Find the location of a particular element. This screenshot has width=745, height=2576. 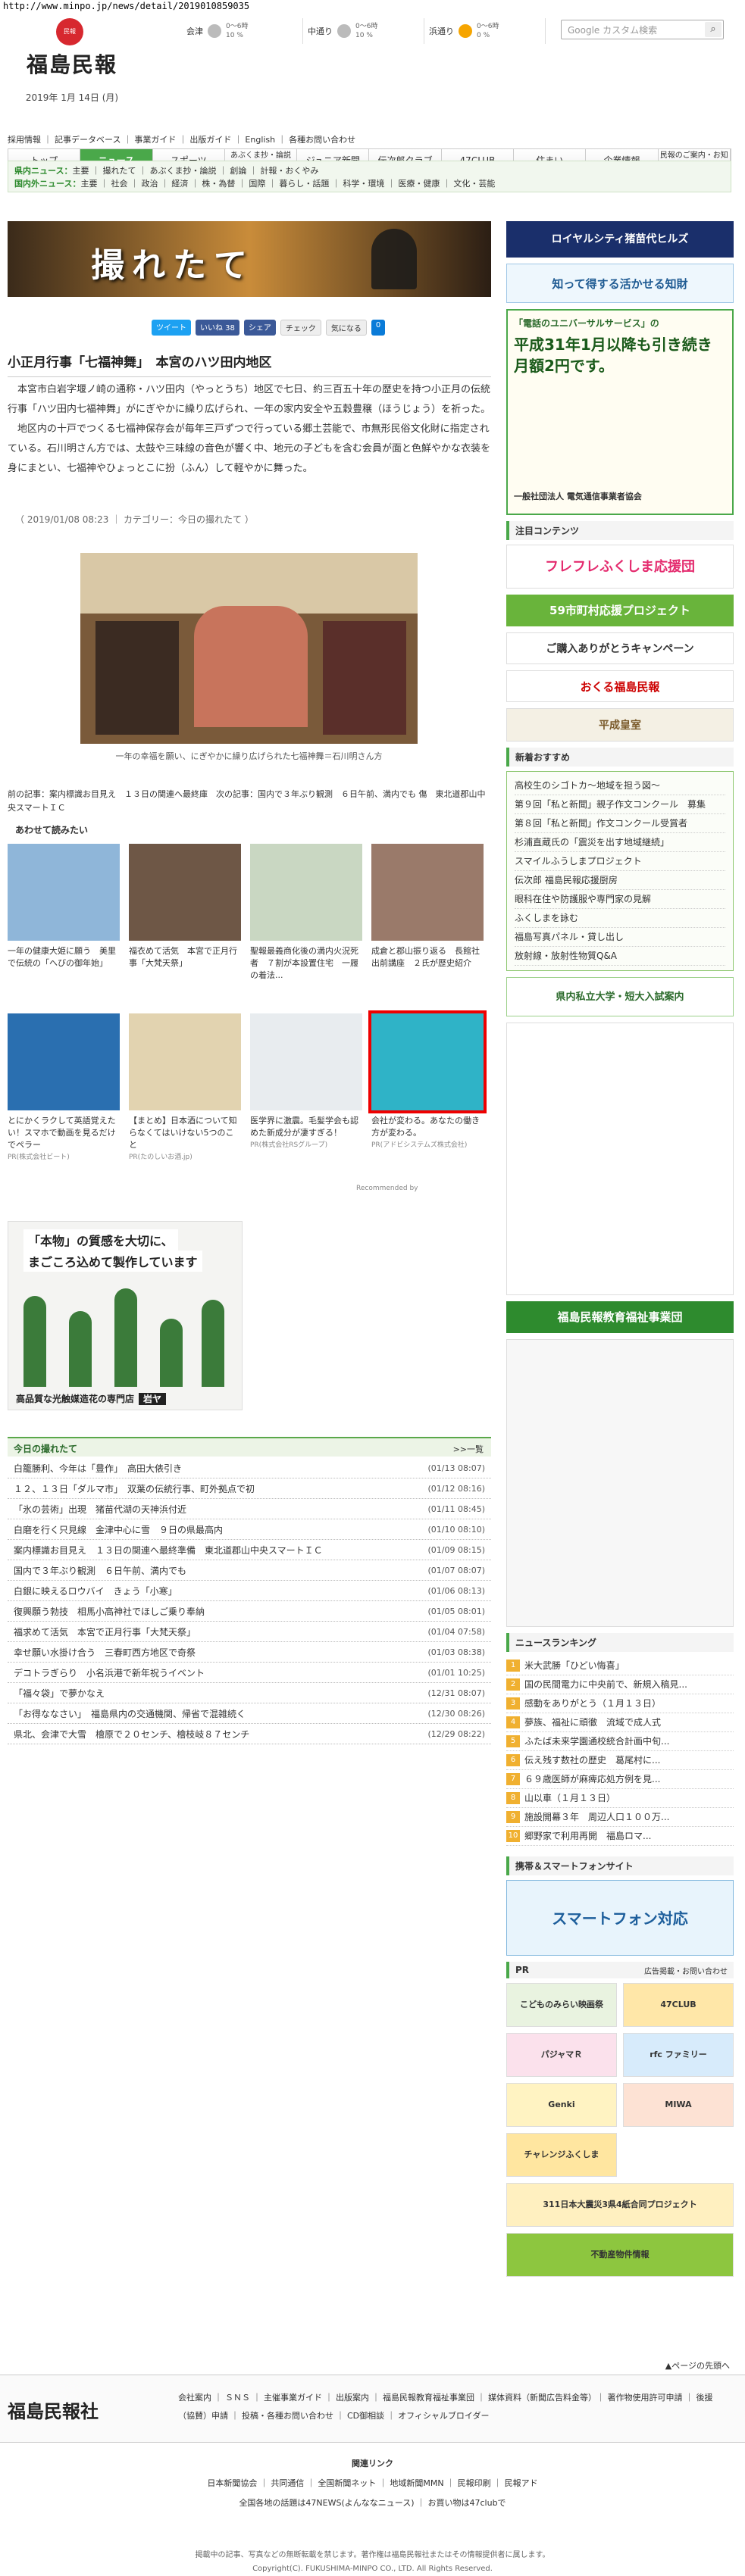

today-row-title: 白磨を行く只見線 金津中心に雪 ９日の県最高内 is located at coordinates (119, 1530).